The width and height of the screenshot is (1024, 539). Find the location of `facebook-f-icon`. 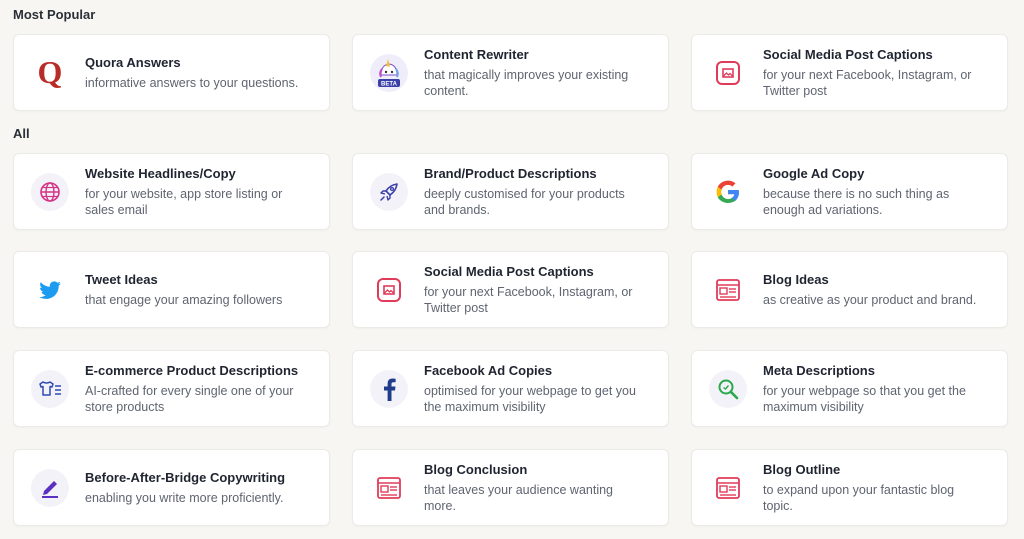

facebook-f-icon is located at coordinates (389, 388).